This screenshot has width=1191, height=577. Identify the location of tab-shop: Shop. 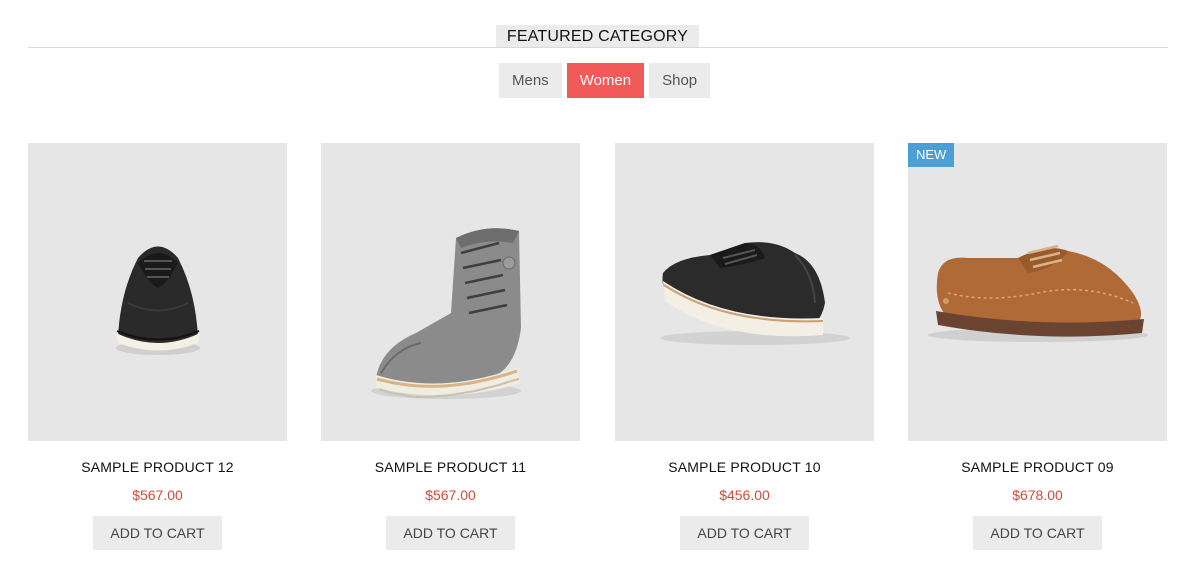
(680, 80).